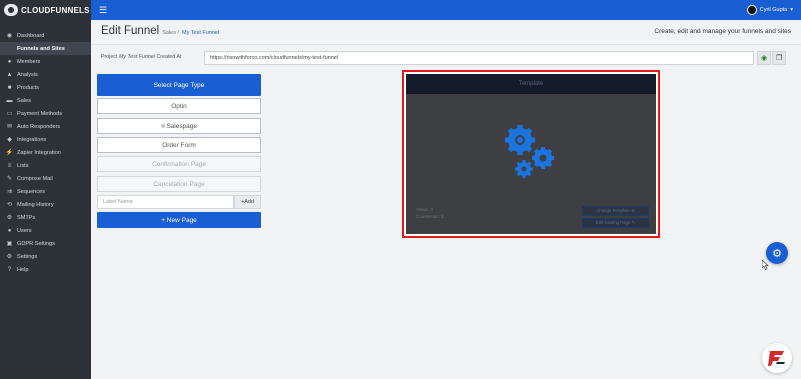 Image resolution: width=801 pixels, height=379 pixels. What do you see at coordinates (9, 114) in the screenshot?
I see `payment-icon: ▭` at bounding box center [9, 114].